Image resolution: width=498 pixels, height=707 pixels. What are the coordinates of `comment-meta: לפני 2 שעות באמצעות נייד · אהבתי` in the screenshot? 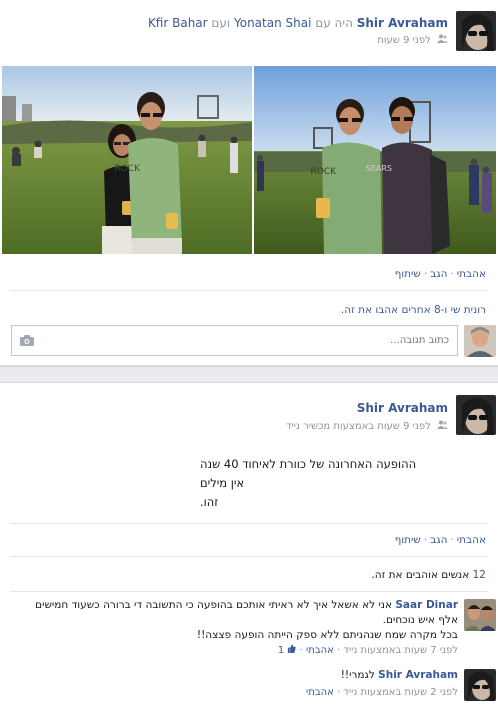 It's located at (382, 692).